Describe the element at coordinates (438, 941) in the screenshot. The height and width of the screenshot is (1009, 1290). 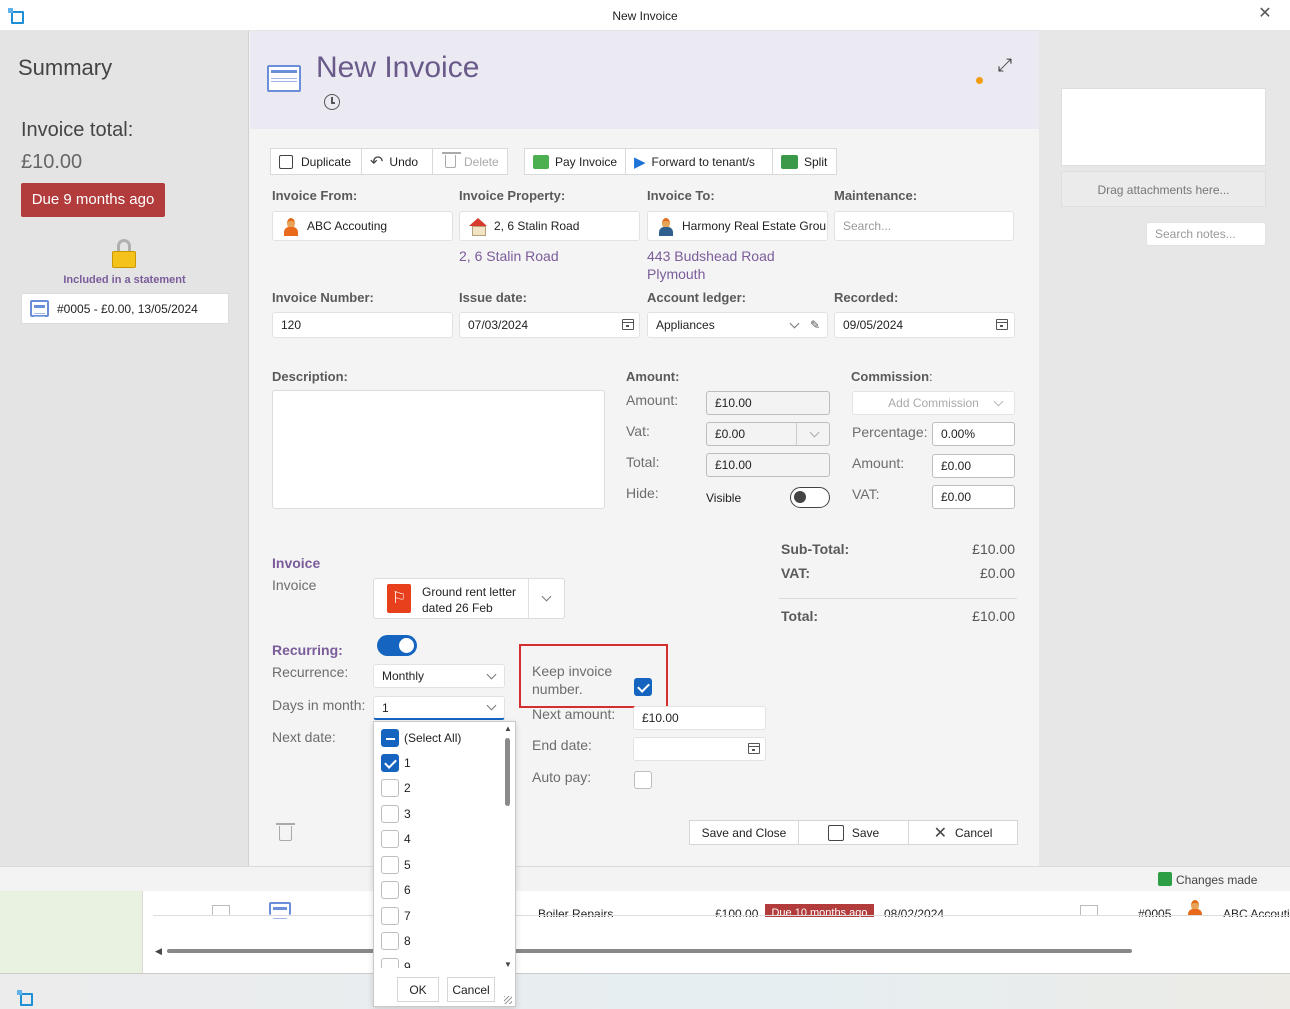
I see `list-item: 8` at that location.